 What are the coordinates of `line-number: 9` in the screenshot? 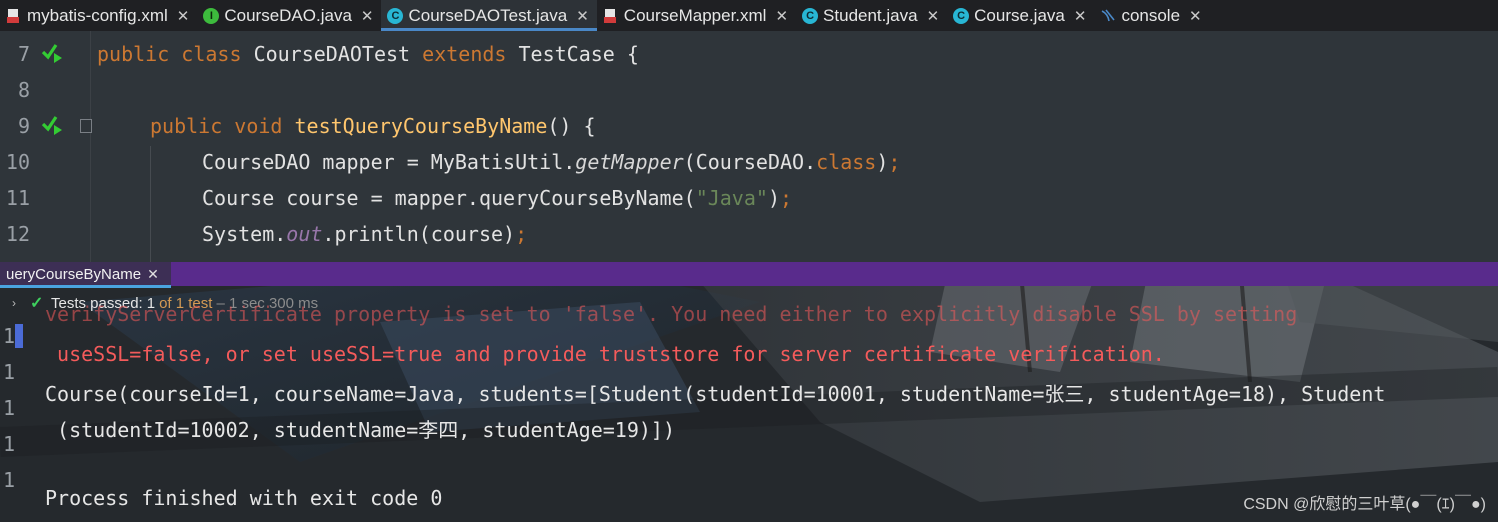 It's located at (23, 126).